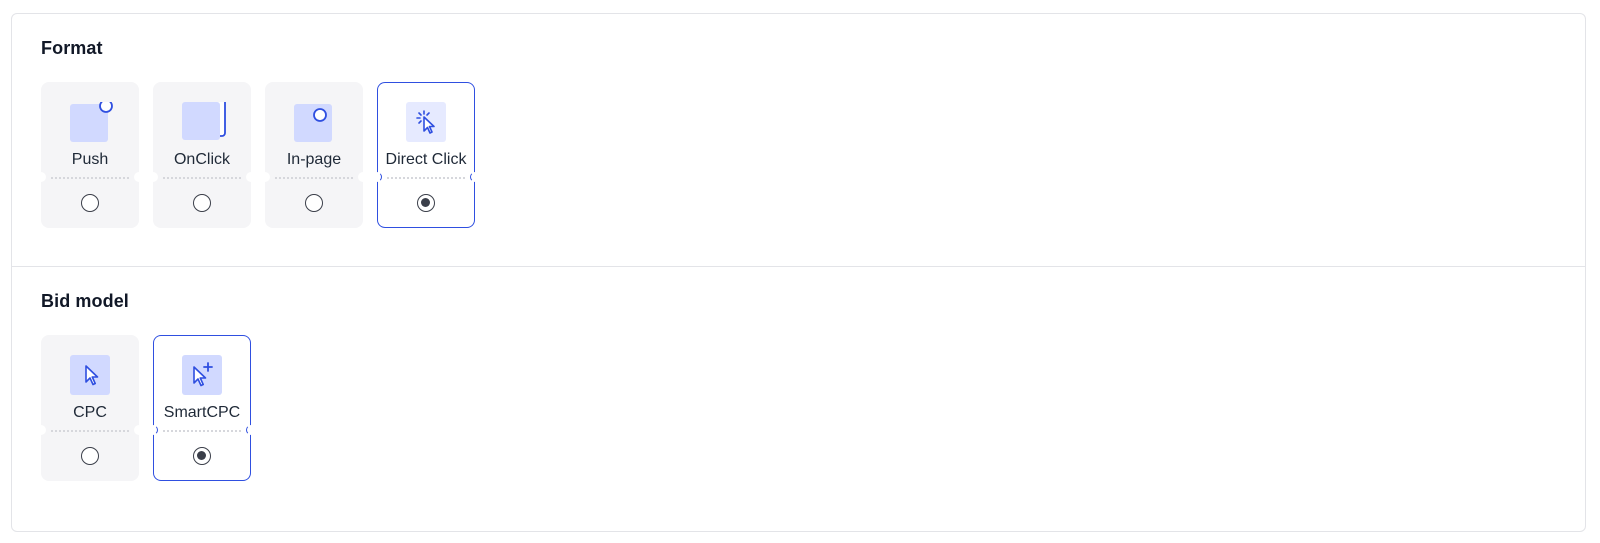 The image size is (1600, 543). I want to click on onclick-icon, so click(204, 119).